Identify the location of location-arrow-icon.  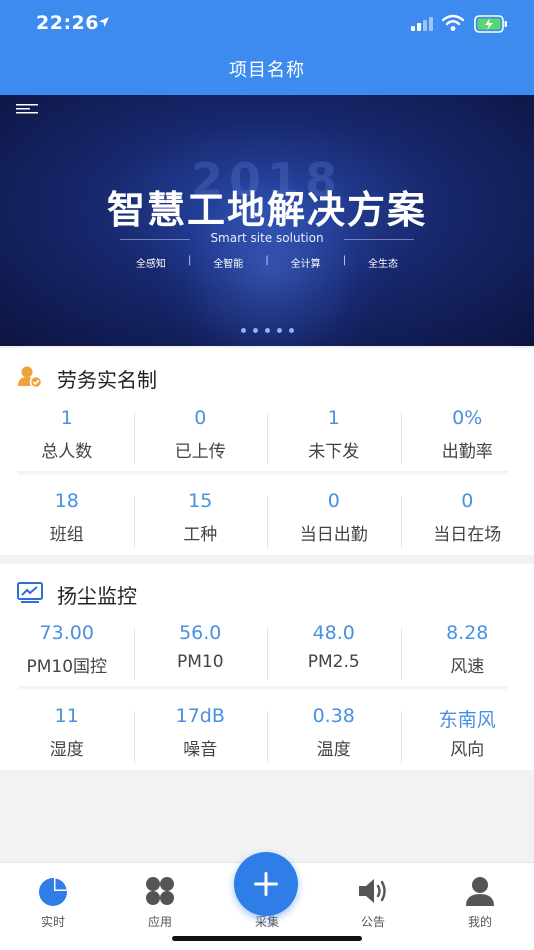
(104, 22).